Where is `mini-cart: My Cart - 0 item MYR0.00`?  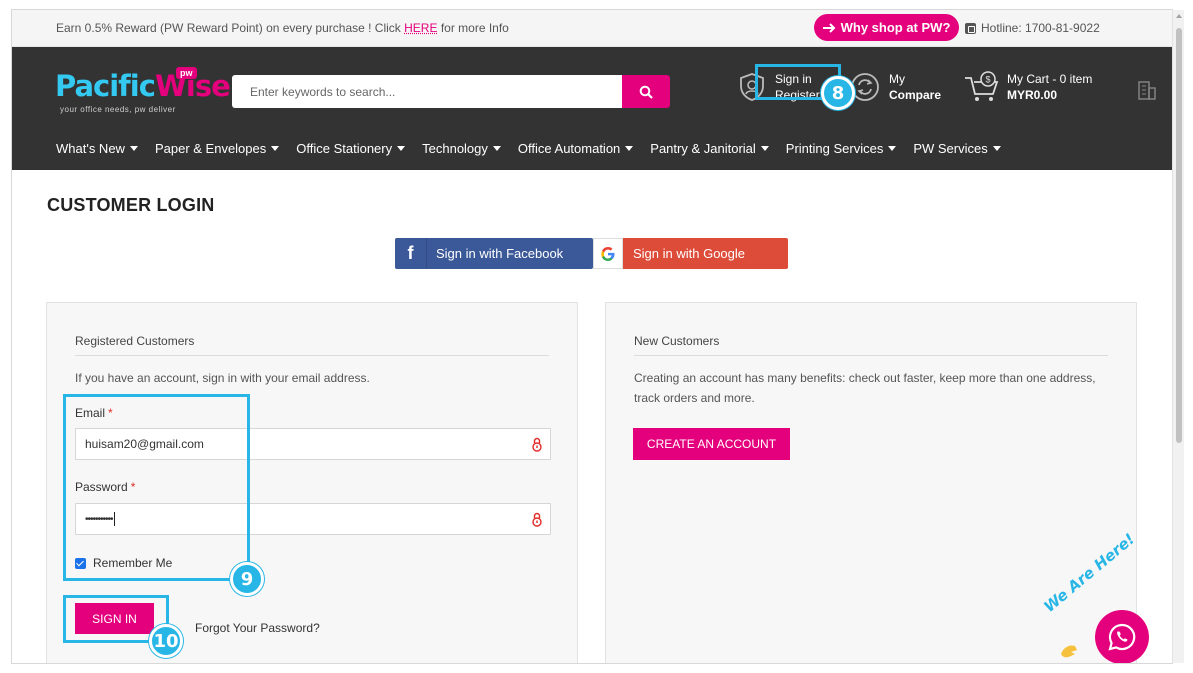
mini-cart: My Cart - 0 item MYR0.00 is located at coordinates (1049, 87).